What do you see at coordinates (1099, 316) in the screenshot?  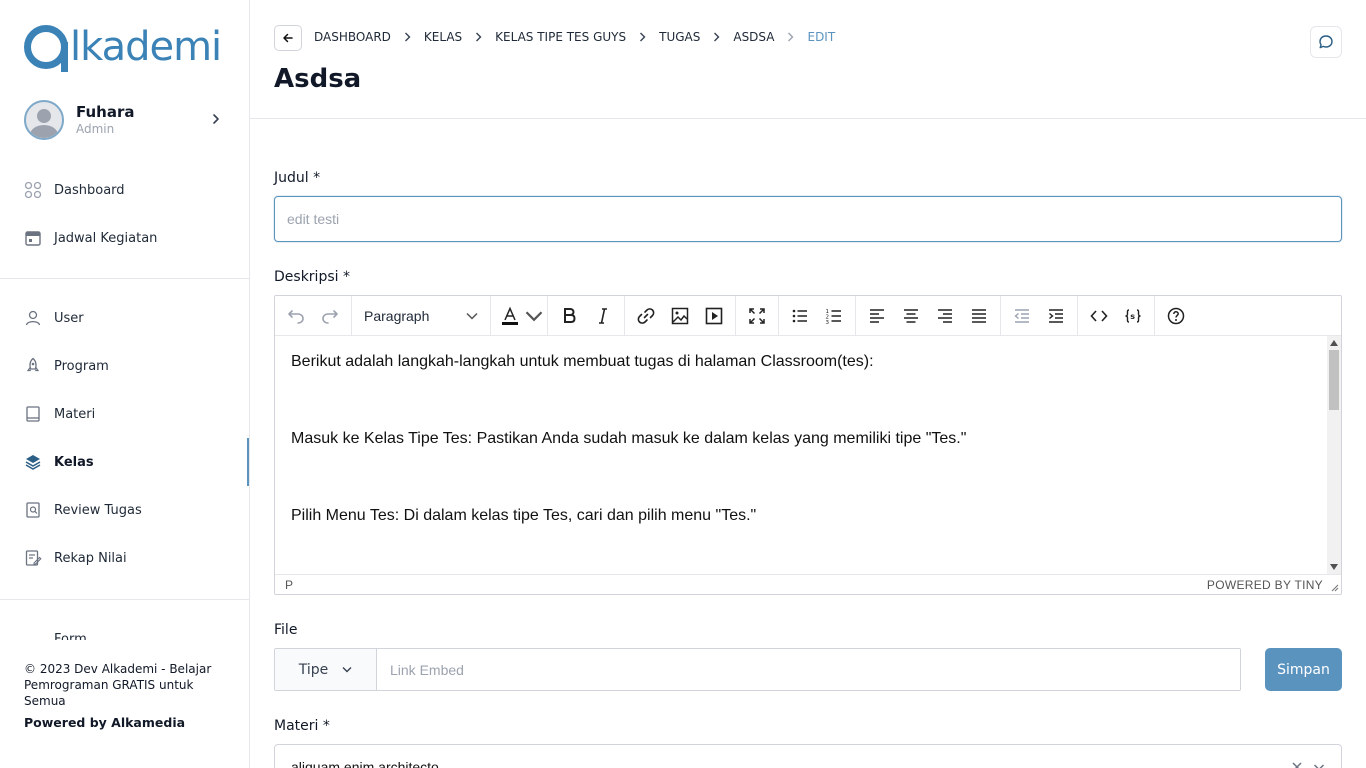 I see `source-code-button` at bounding box center [1099, 316].